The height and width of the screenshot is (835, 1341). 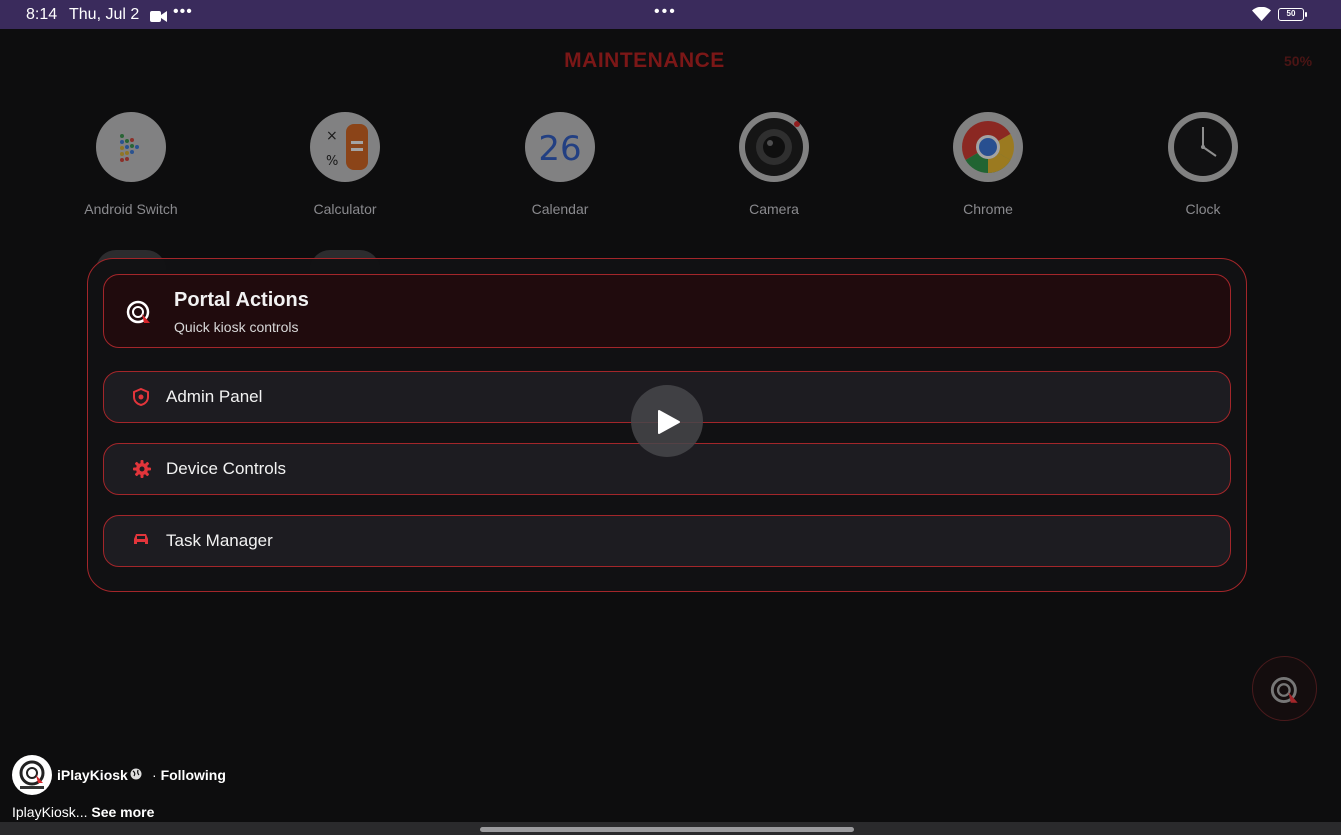 I want to click on portal-actions-header: Portal Actions Quick kiosk controls, so click(x=667, y=311).